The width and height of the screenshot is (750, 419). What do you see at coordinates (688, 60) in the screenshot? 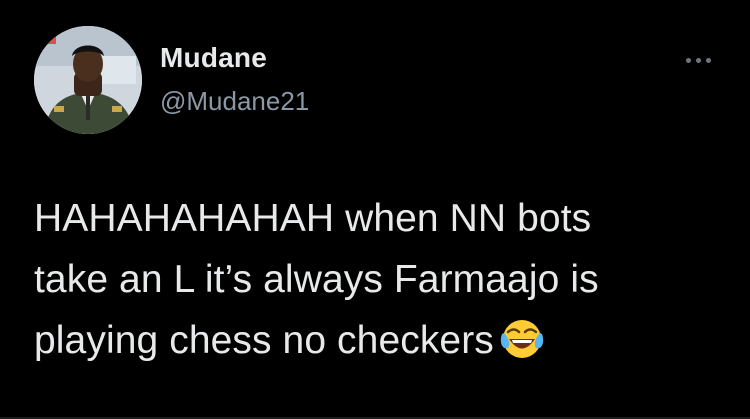
I see `more-horizontal-icon` at bounding box center [688, 60].